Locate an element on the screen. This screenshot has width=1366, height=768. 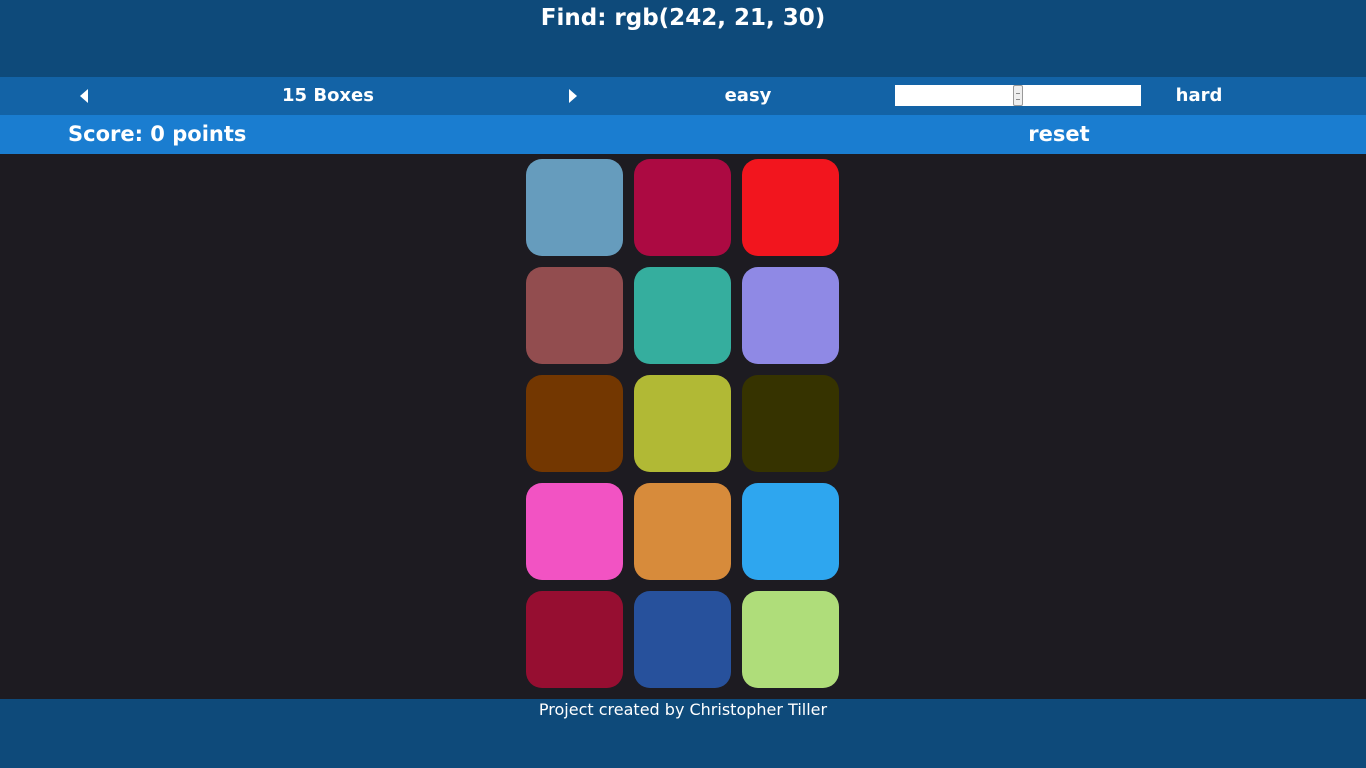
score-bar: Score: 0 points reset is located at coordinates (683, 134).